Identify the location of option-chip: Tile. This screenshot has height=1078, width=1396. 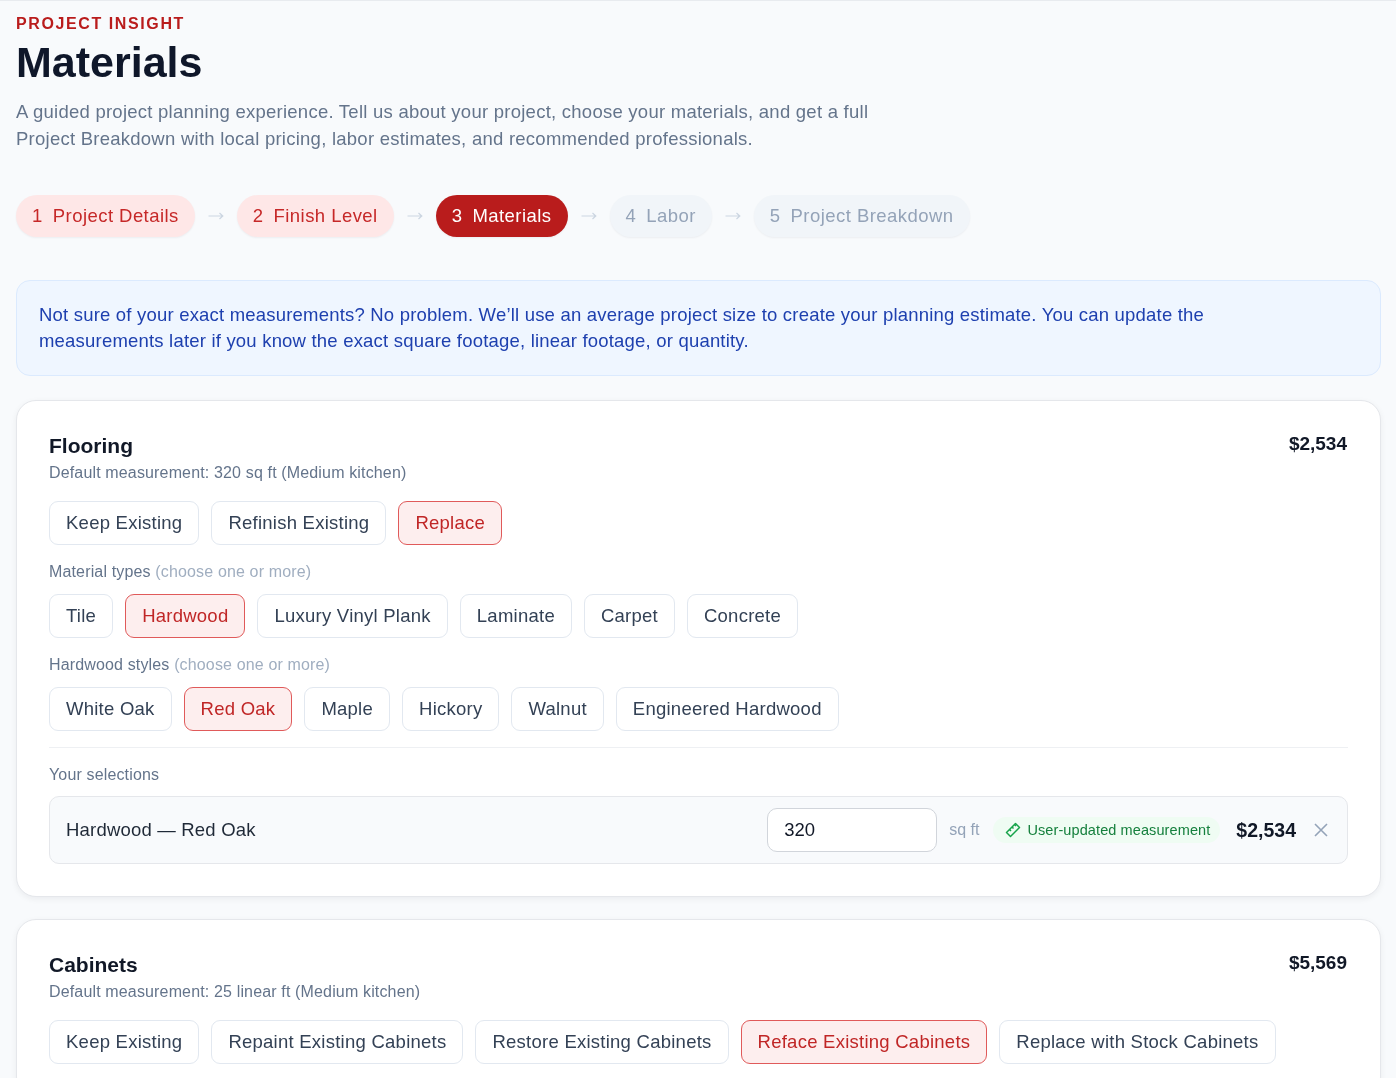
(81, 616).